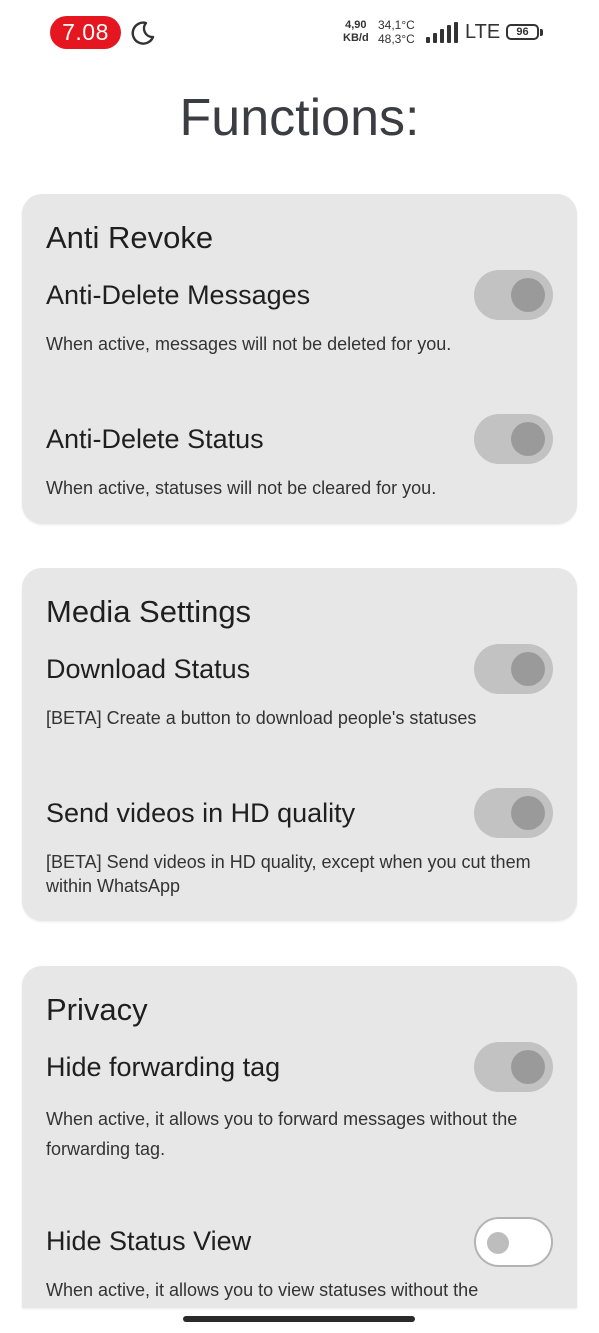 This screenshot has width=599, height=1333. Describe the element at coordinates (356, 25) in the screenshot. I see `network-speed-value: 4,90` at that location.